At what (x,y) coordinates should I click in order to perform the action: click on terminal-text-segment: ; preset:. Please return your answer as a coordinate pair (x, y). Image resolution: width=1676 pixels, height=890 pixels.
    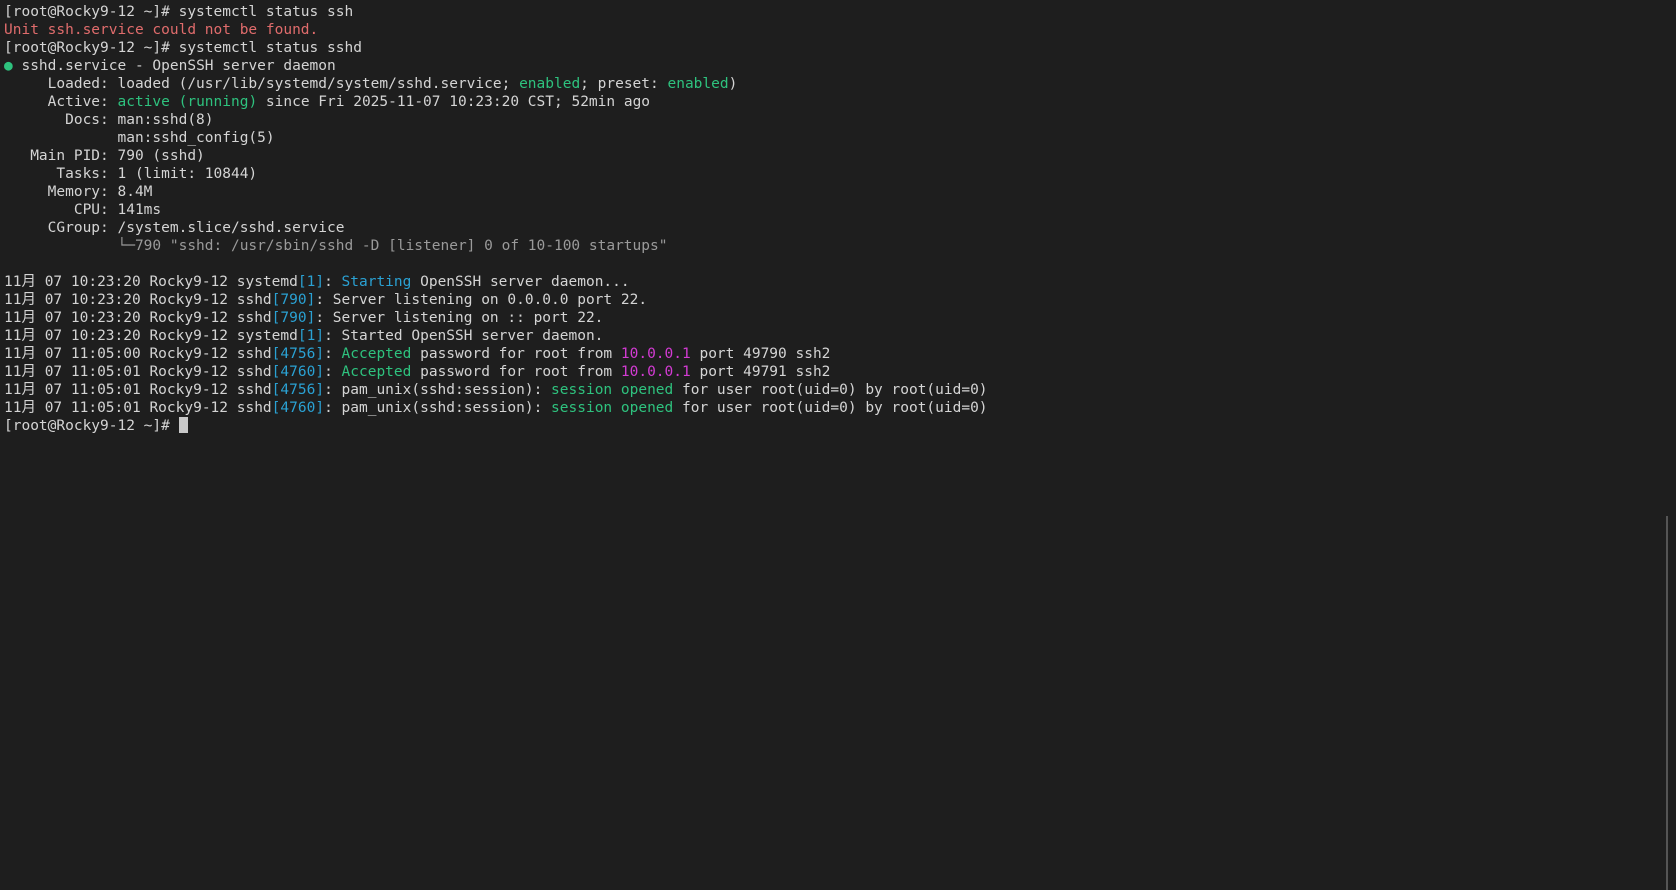
    Looking at the image, I should click on (624, 84).